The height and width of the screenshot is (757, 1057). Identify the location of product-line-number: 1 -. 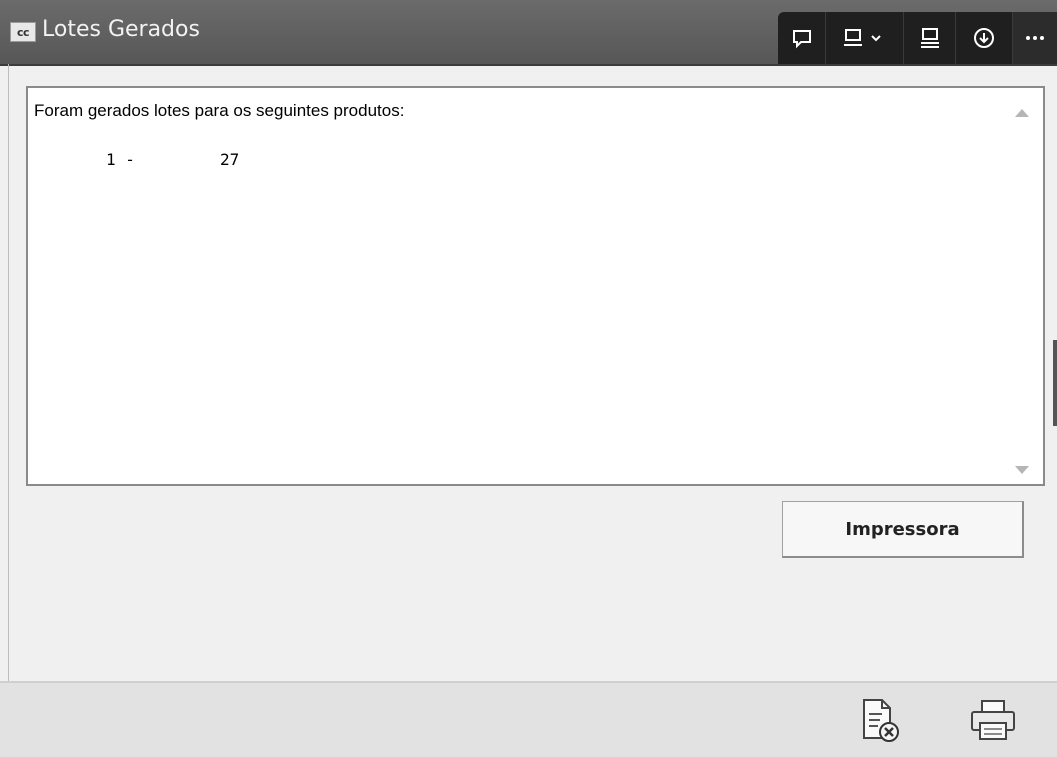
(120, 159).